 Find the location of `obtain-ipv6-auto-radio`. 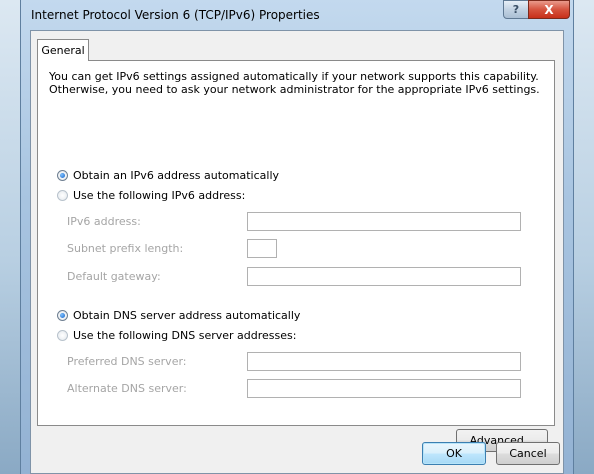

obtain-ipv6-auto-radio is located at coordinates (62, 175).